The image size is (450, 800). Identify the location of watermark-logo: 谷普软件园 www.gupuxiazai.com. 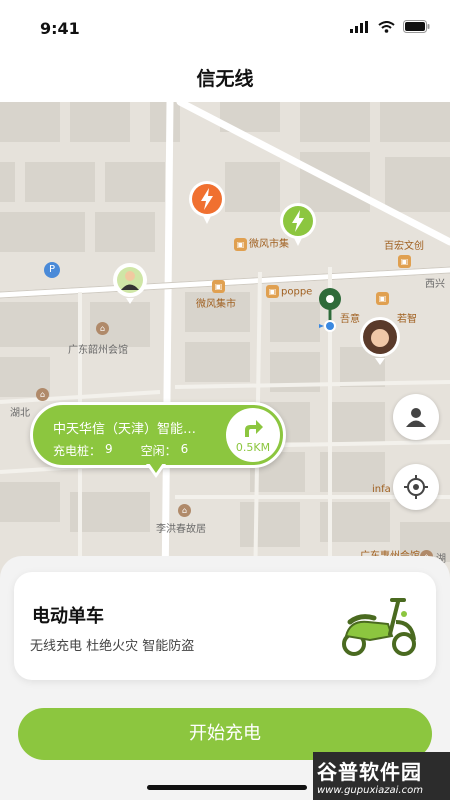
(381, 776).